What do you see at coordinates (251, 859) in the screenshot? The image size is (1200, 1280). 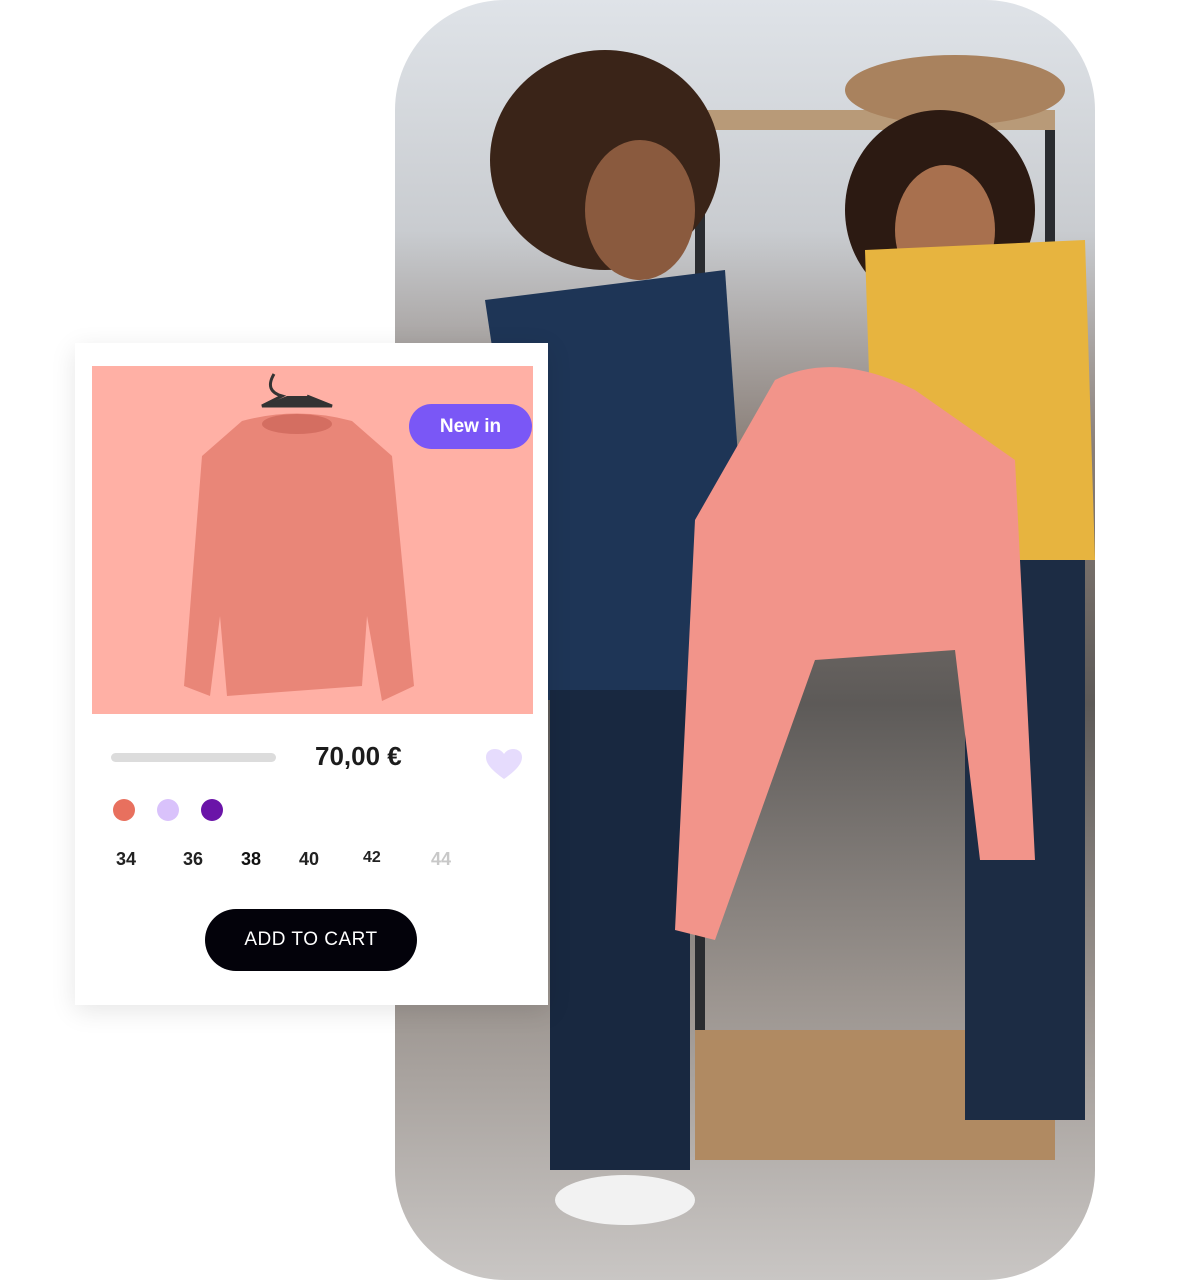 I see `size-option-38: 38` at bounding box center [251, 859].